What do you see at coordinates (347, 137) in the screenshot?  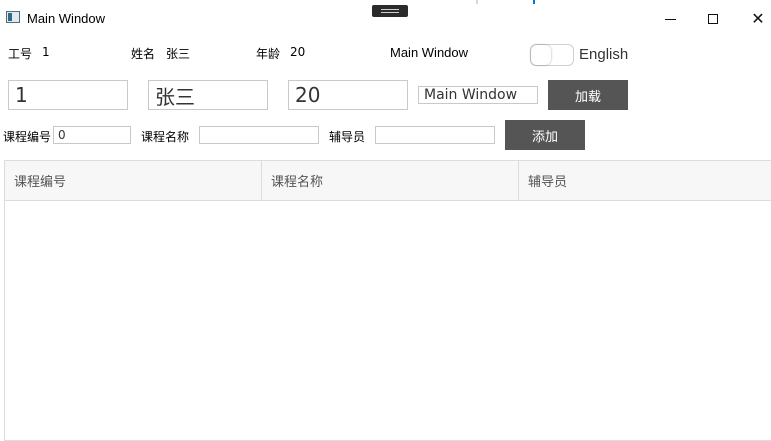 I see `tutor-label: 辅导员` at bounding box center [347, 137].